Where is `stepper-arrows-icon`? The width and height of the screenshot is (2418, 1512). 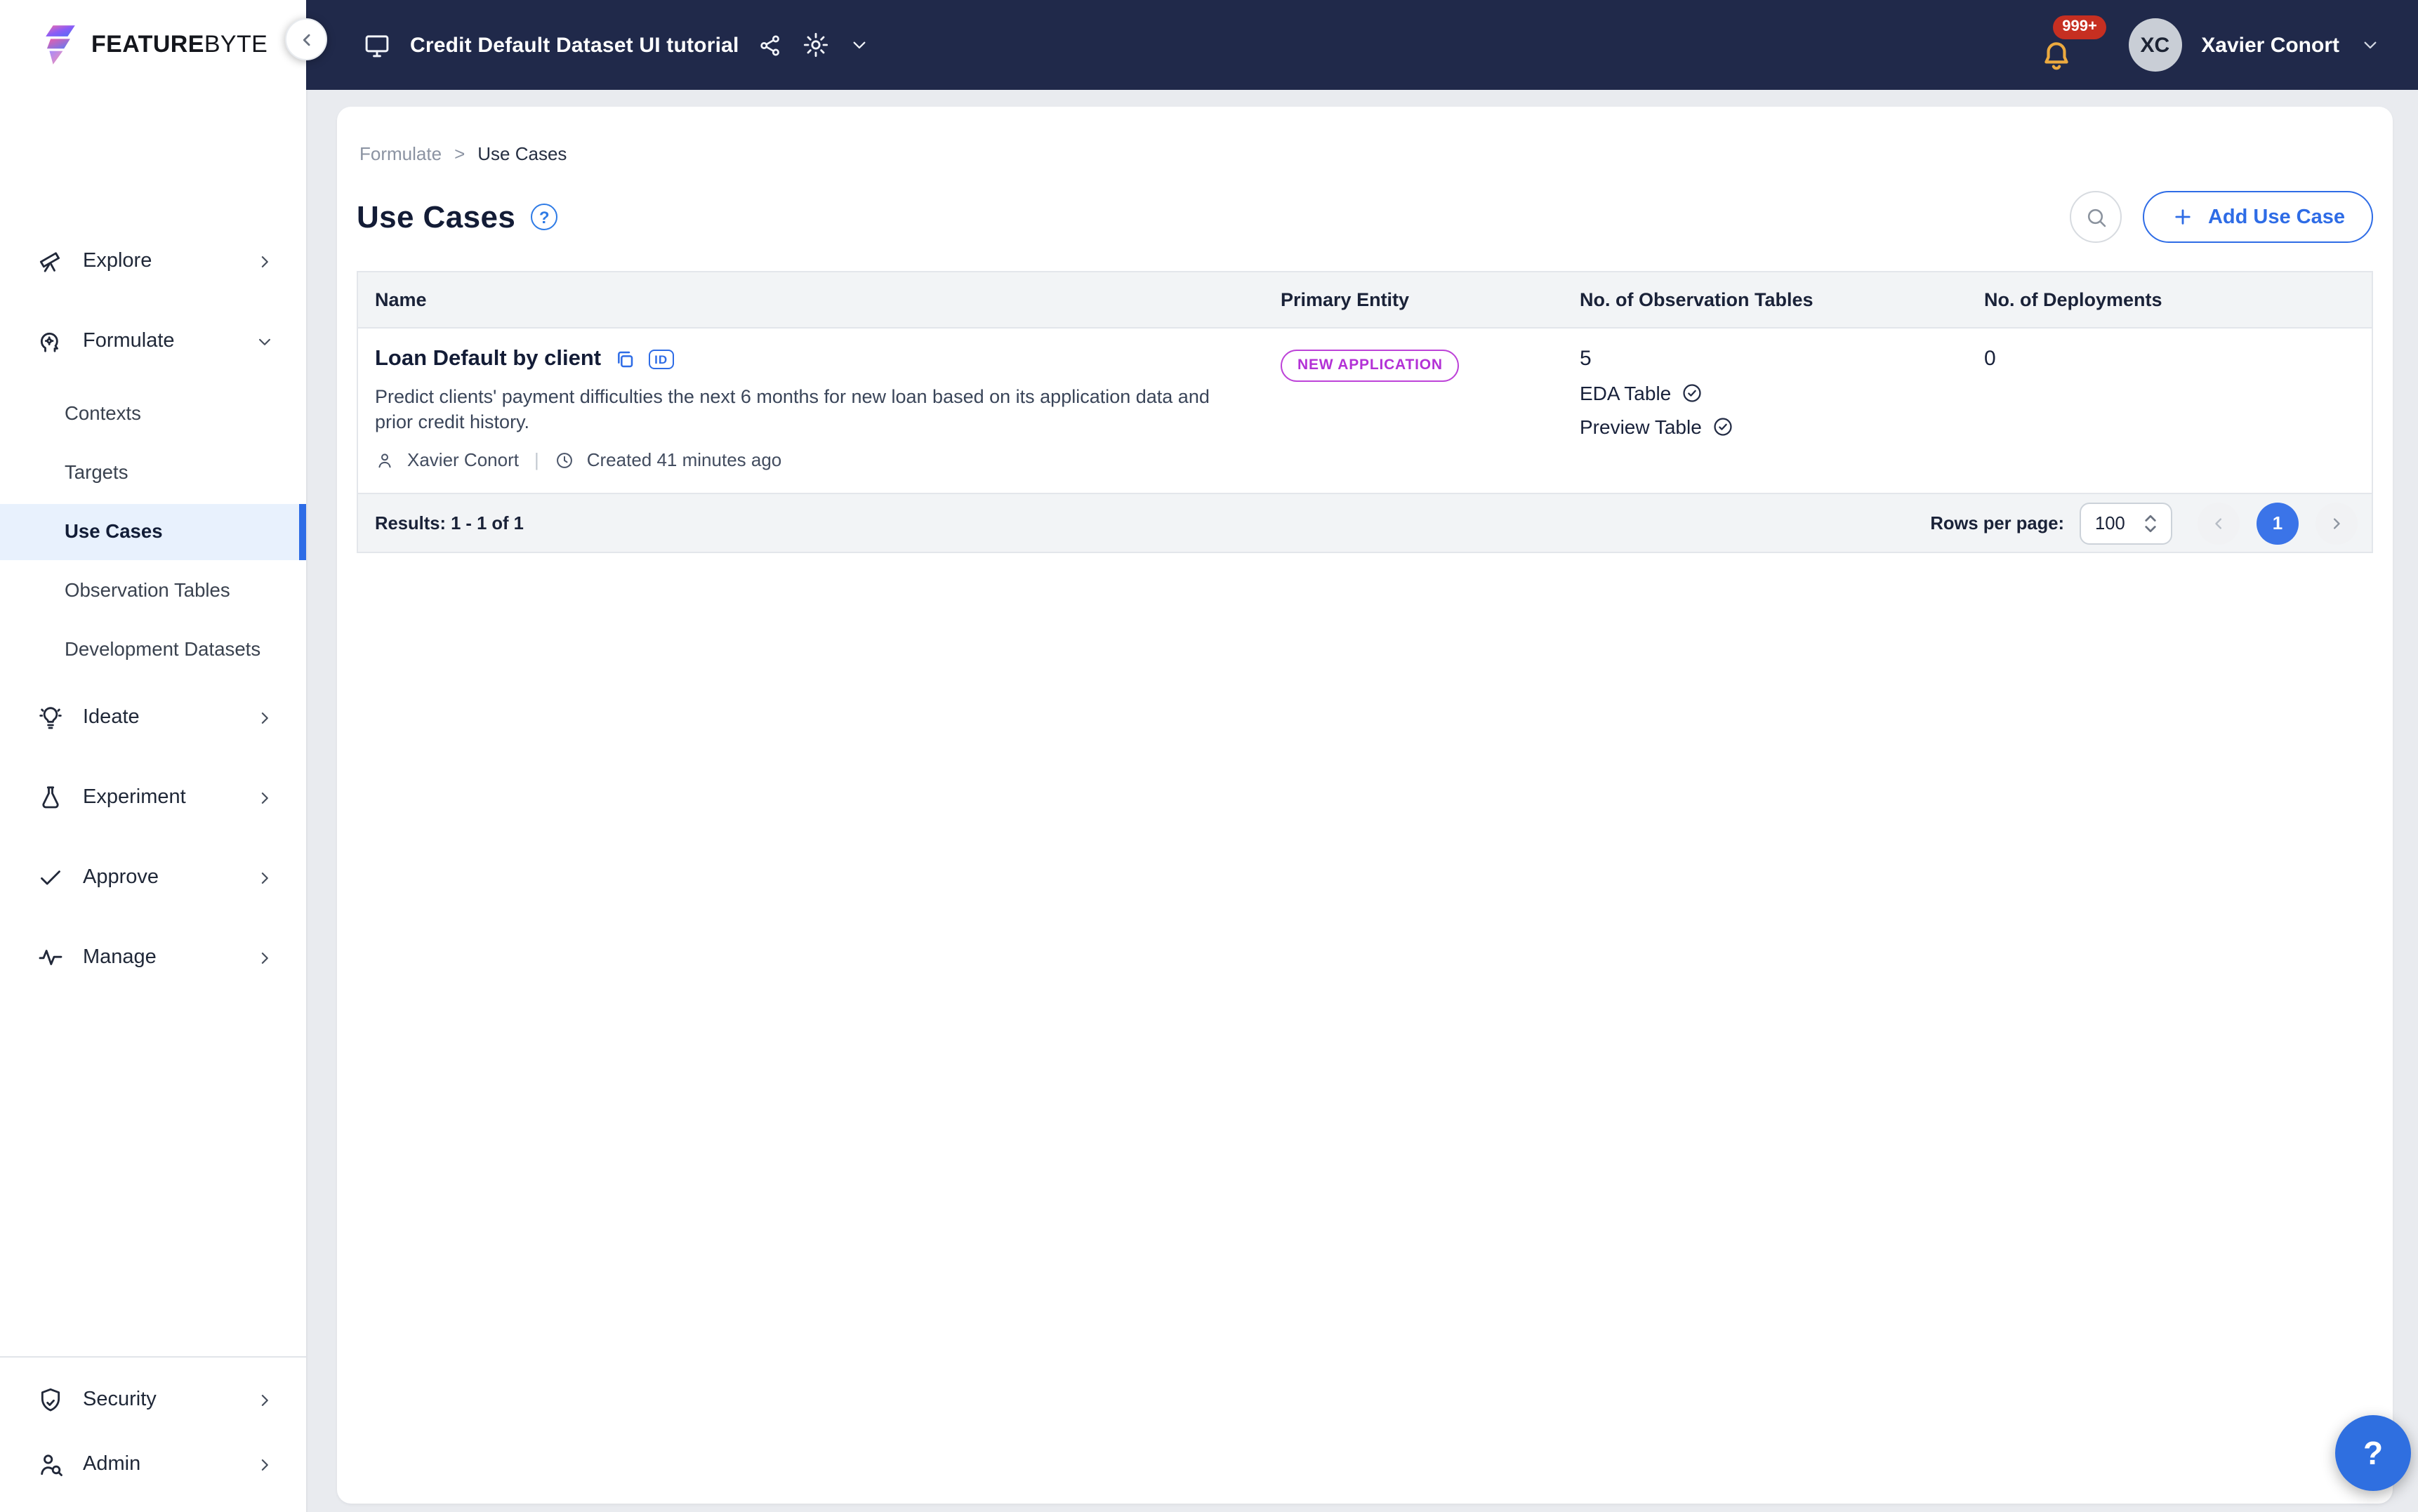
stepper-arrows-icon is located at coordinates (2150, 523).